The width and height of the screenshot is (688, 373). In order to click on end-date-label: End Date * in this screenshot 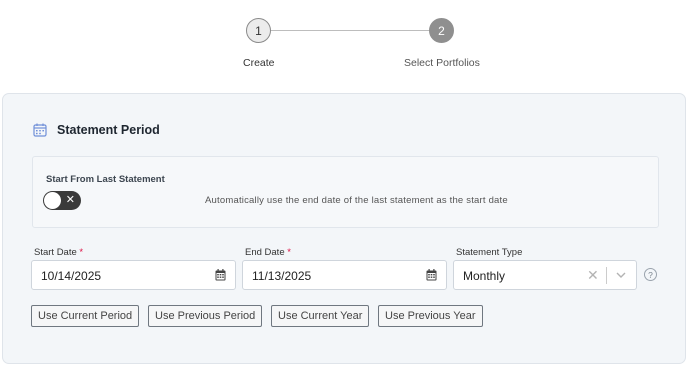, I will do `click(268, 252)`.